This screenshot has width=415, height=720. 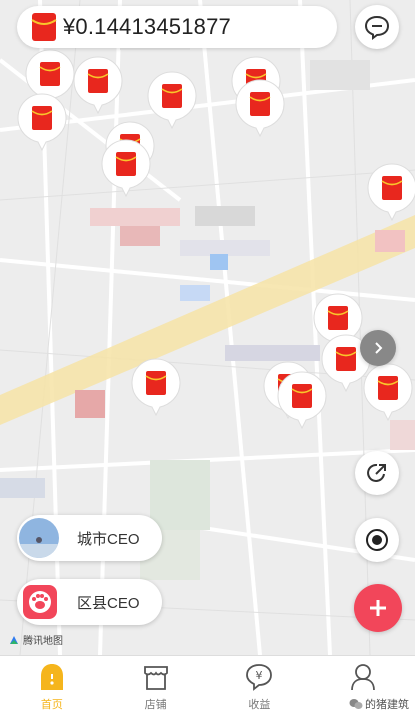 What do you see at coordinates (51, 705) in the screenshot?
I see `tab-home-label: 首页` at bounding box center [51, 705].